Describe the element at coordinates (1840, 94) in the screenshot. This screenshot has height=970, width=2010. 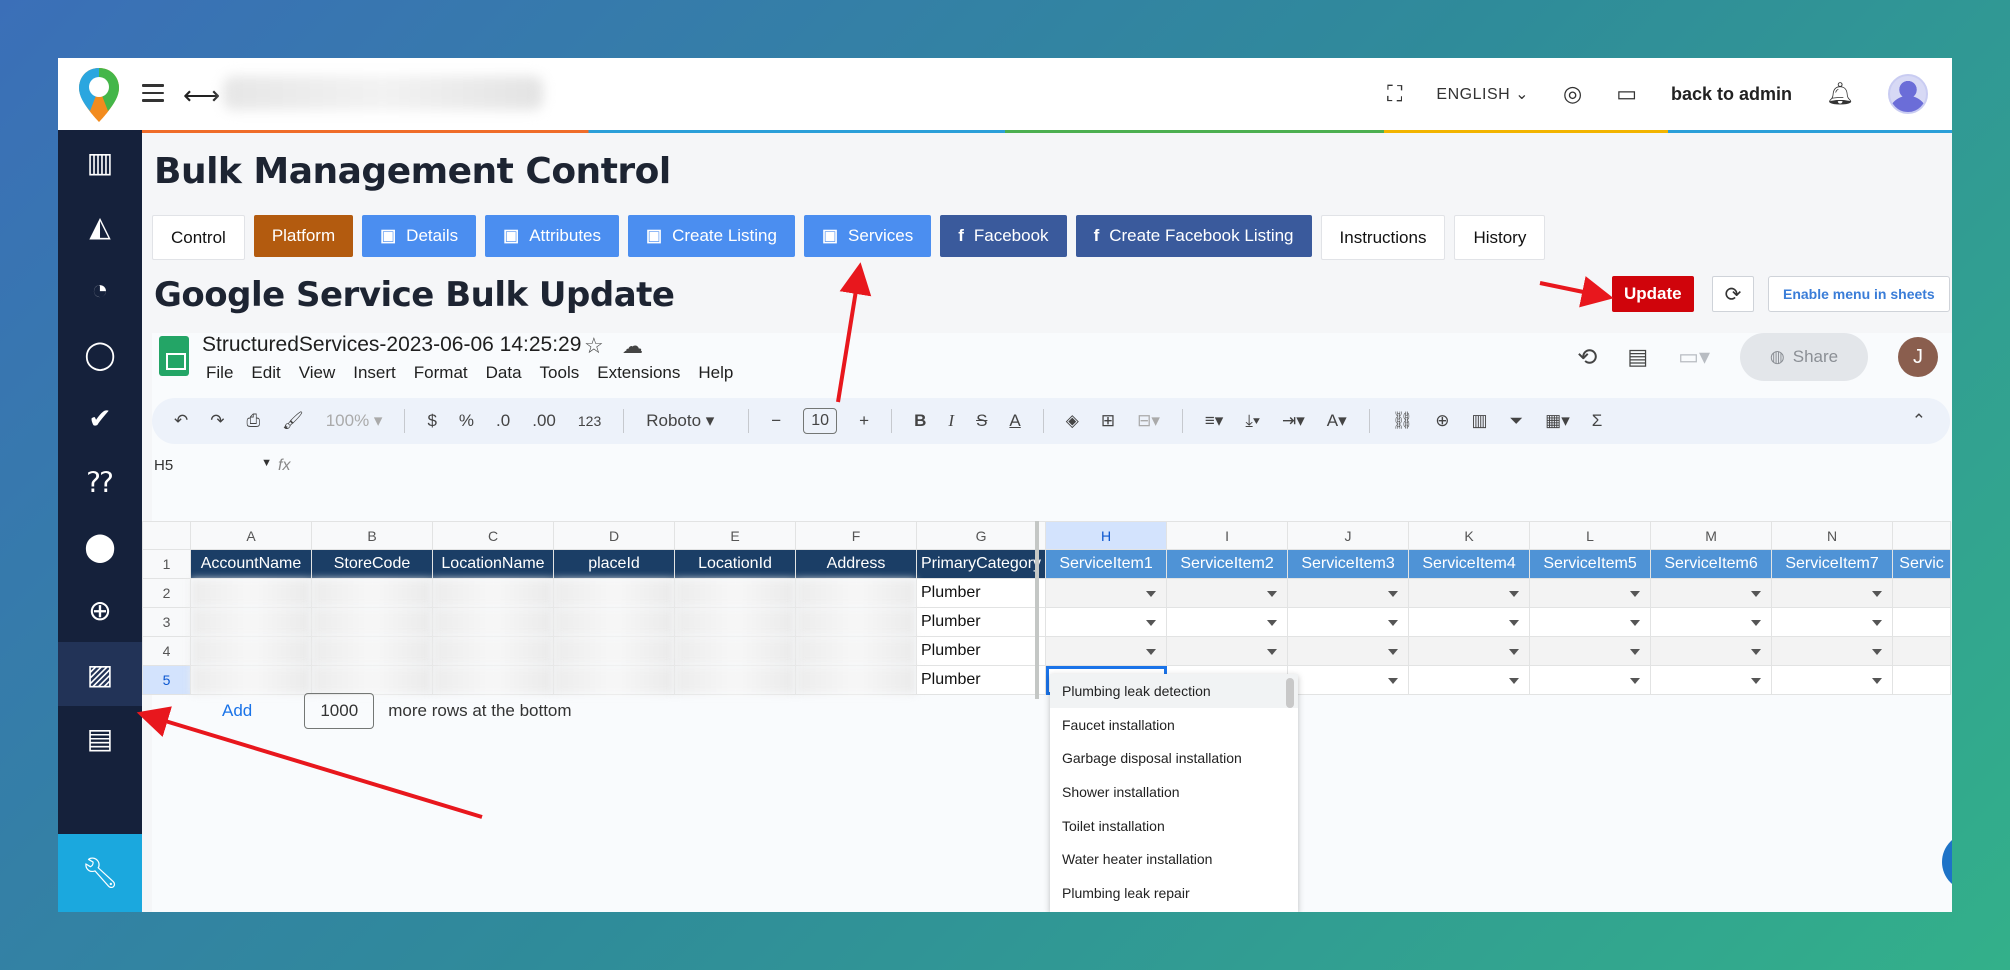
I see `bell-icon: 🔔︎` at that location.